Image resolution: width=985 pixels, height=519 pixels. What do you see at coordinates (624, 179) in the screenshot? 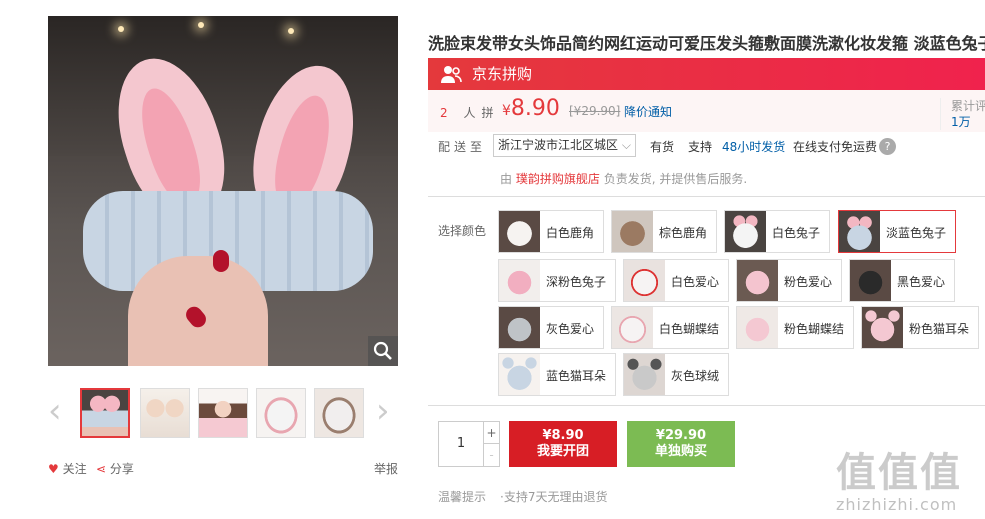
I see `seller-info: 由 璞韵拼购旗舰店 负责发货, 并提供售后服务.` at bounding box center [624, 179].